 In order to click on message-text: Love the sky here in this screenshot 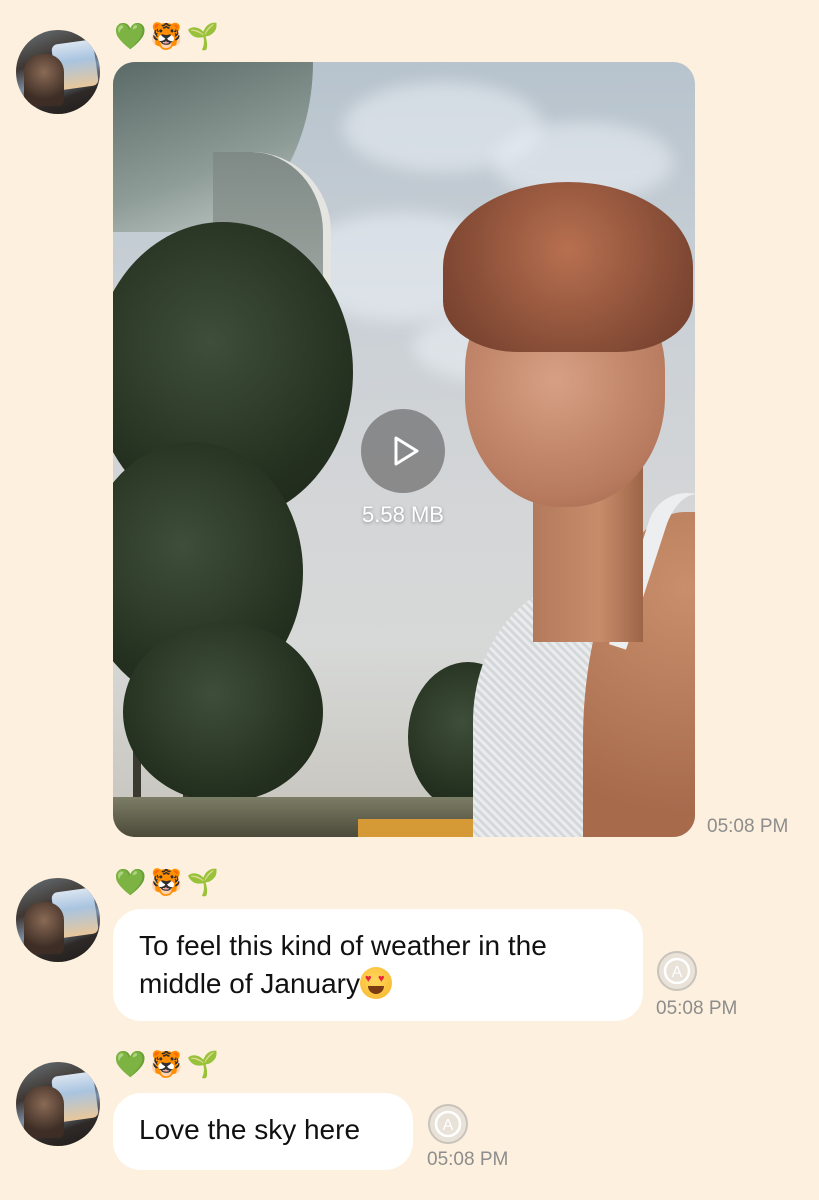, I will do `click(250, 1129)`.